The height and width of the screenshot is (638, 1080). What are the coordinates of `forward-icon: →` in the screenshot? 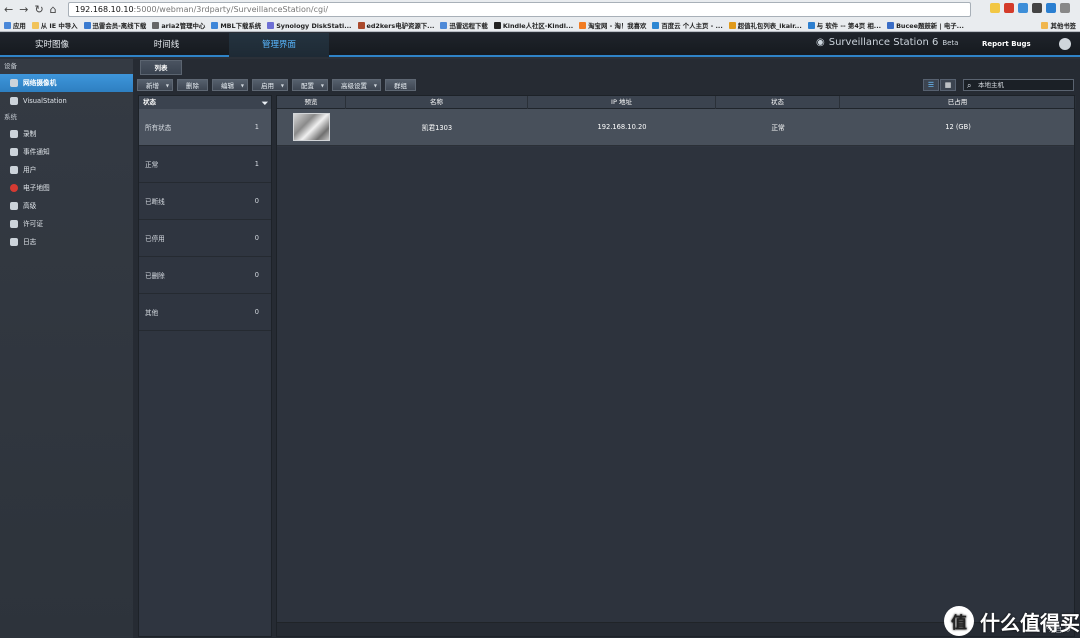 It's located at (23, 9).